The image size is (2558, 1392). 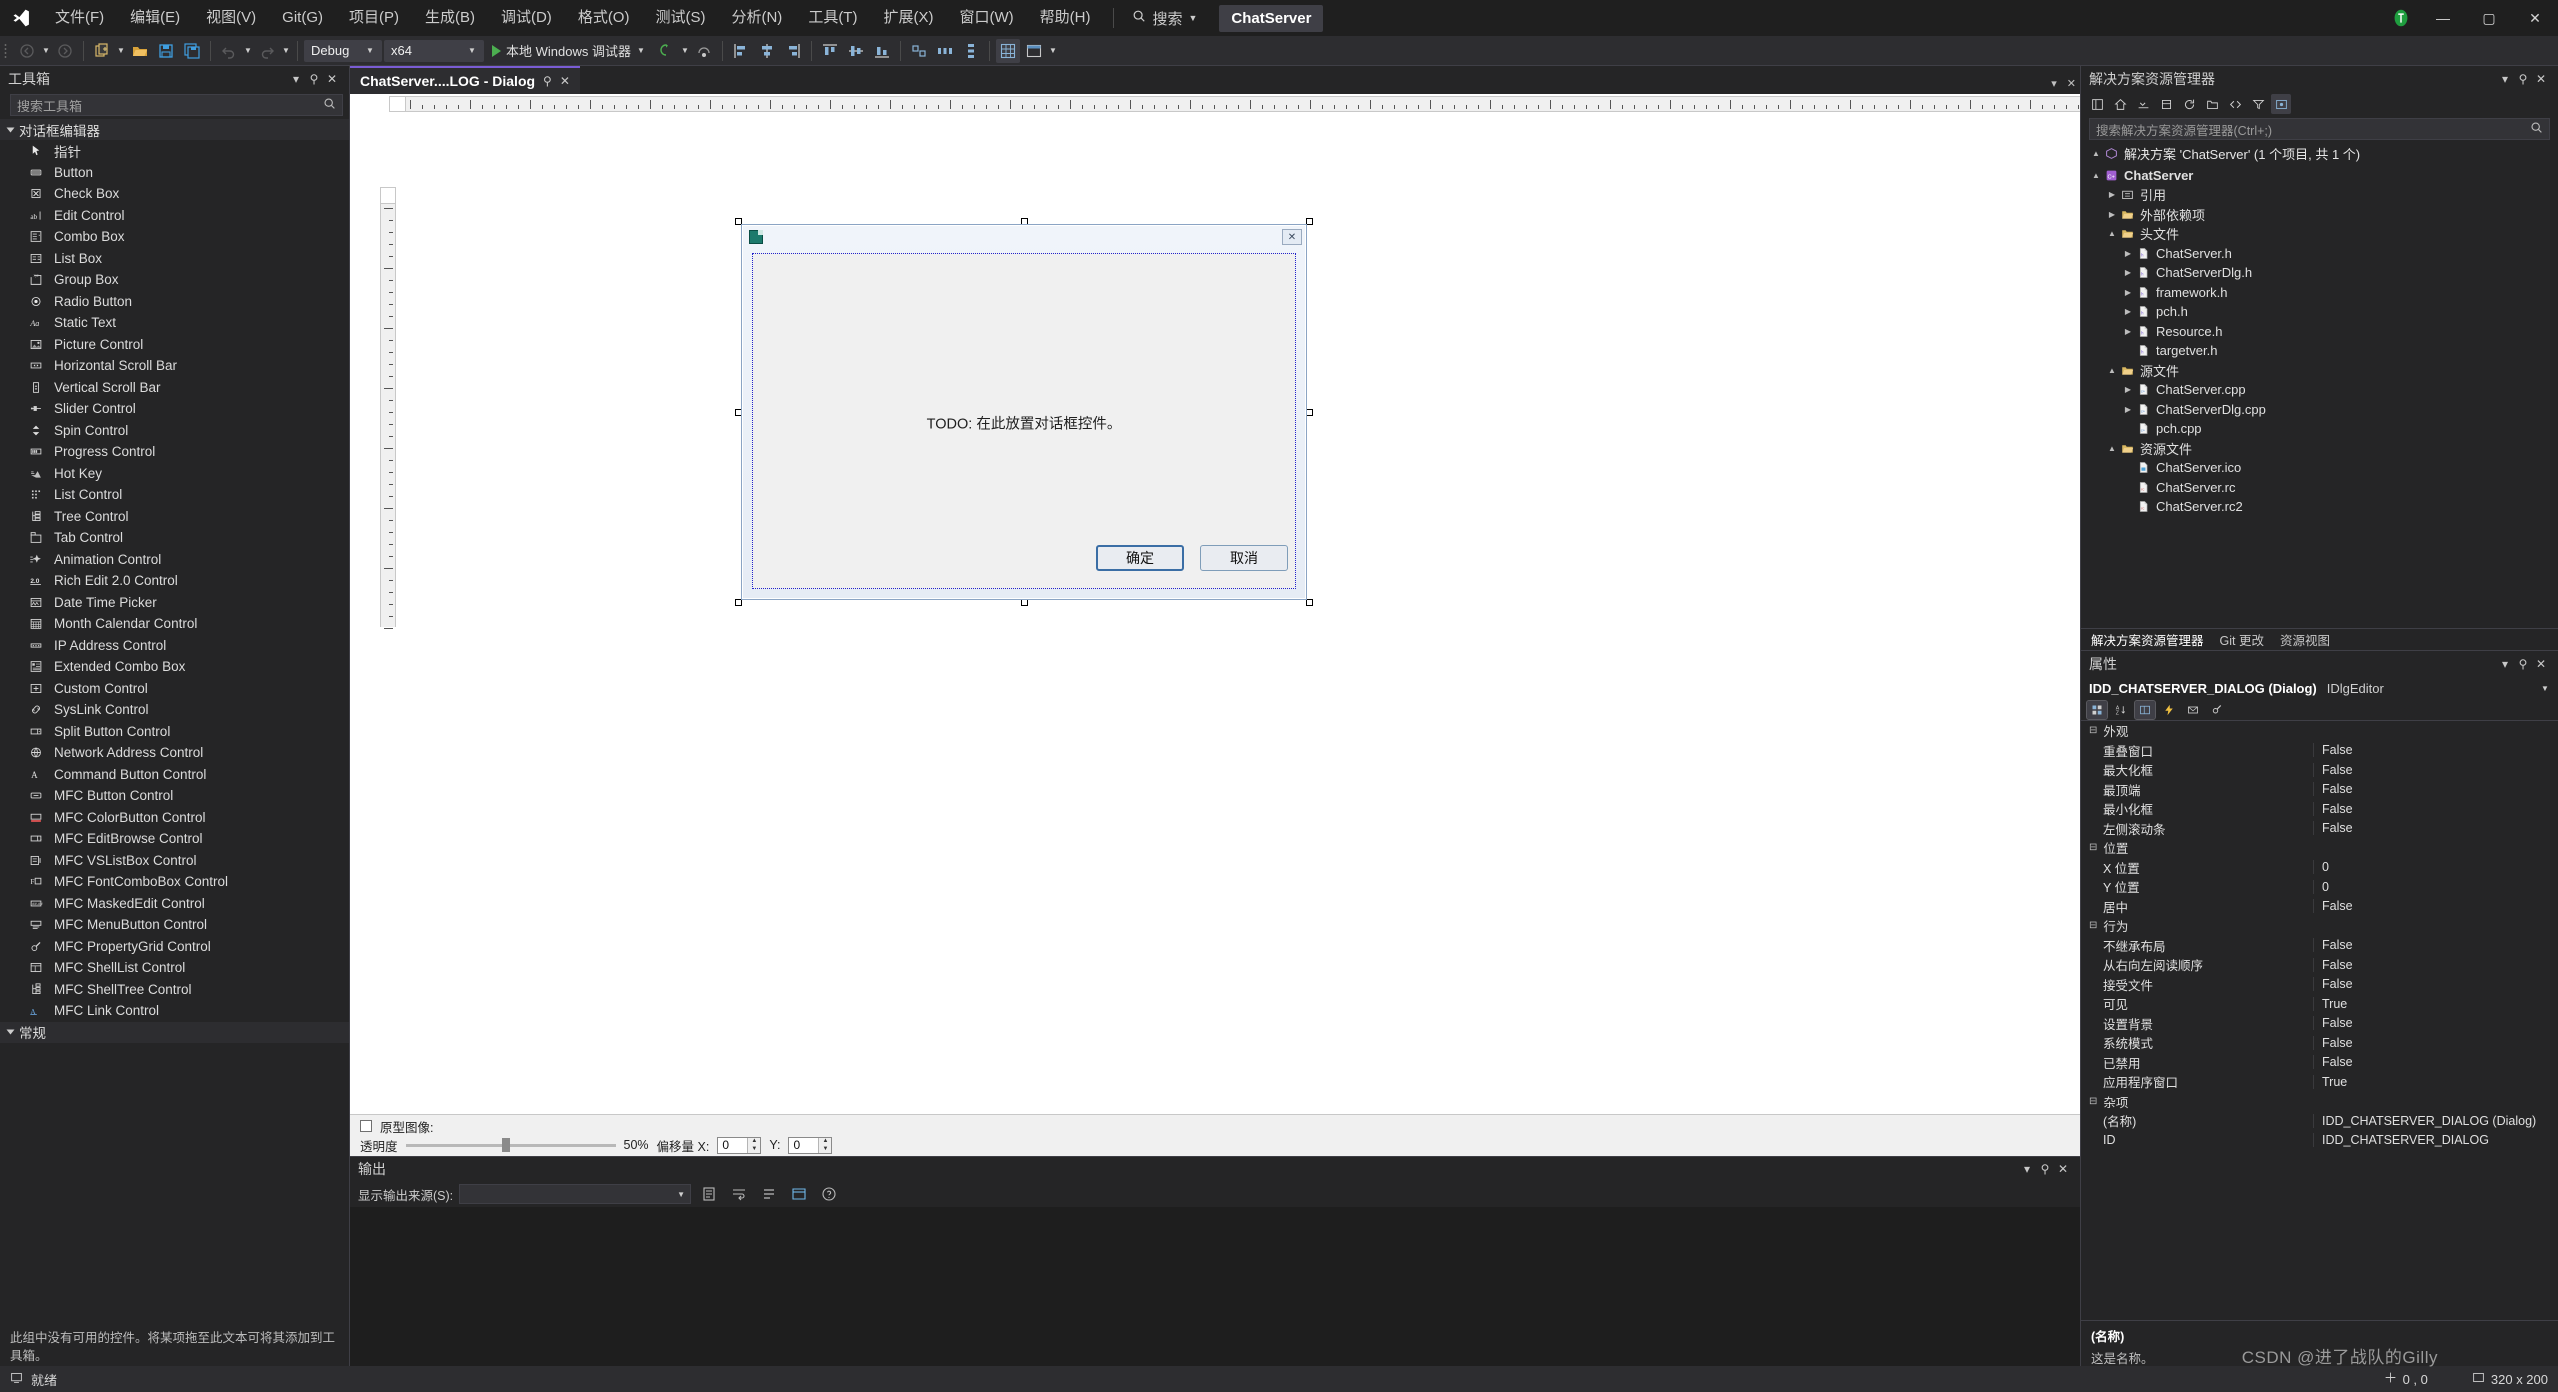 What do you see at coordinates (174, 1032) in the screenshot?
I see `toolbox-group-header: 常规` at bounding box center [174, 1032].